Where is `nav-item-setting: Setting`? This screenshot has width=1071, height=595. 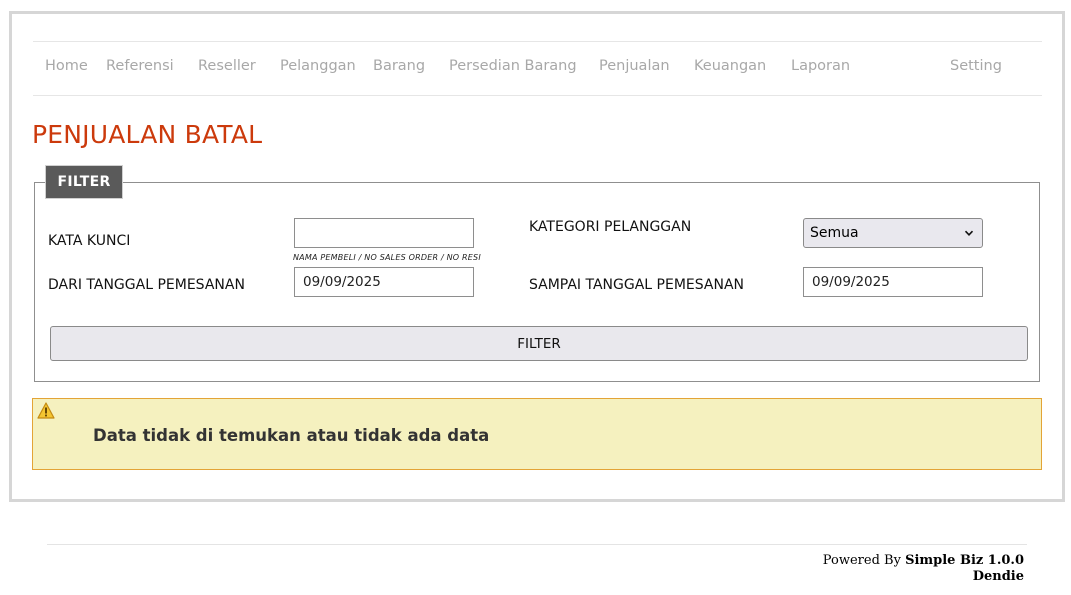
nav-item-setting: Setting is located at coordinates (976, 66).